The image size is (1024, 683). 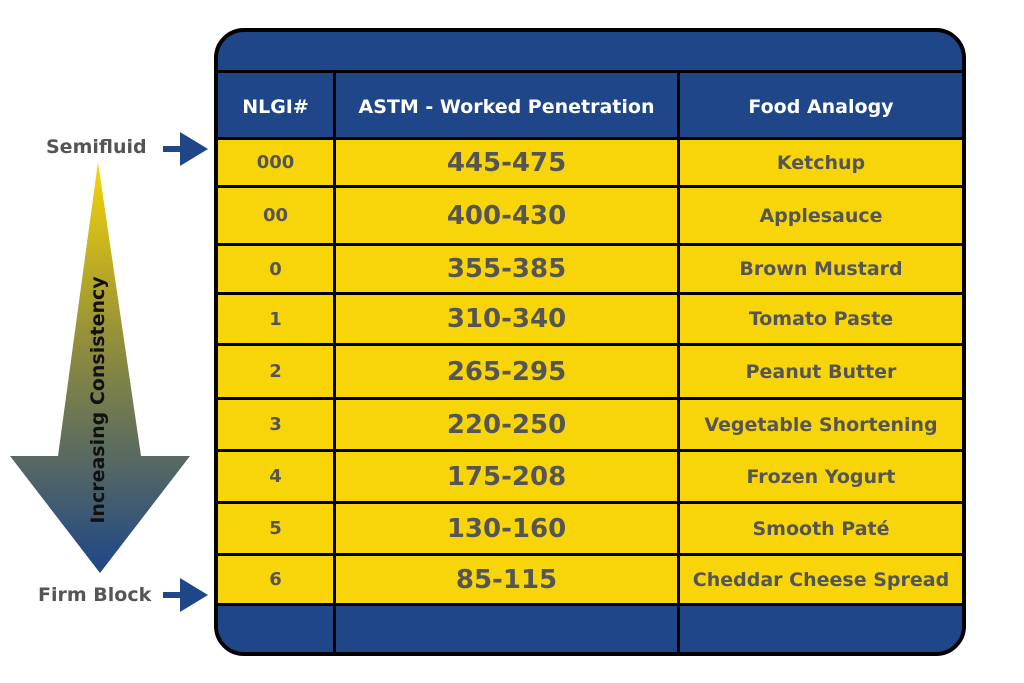 What do you see at coordinates (821, 424) in the screenshot?
I see `food-analogy-cell: Vegetable Shortening` at bounding box center [821, 424].